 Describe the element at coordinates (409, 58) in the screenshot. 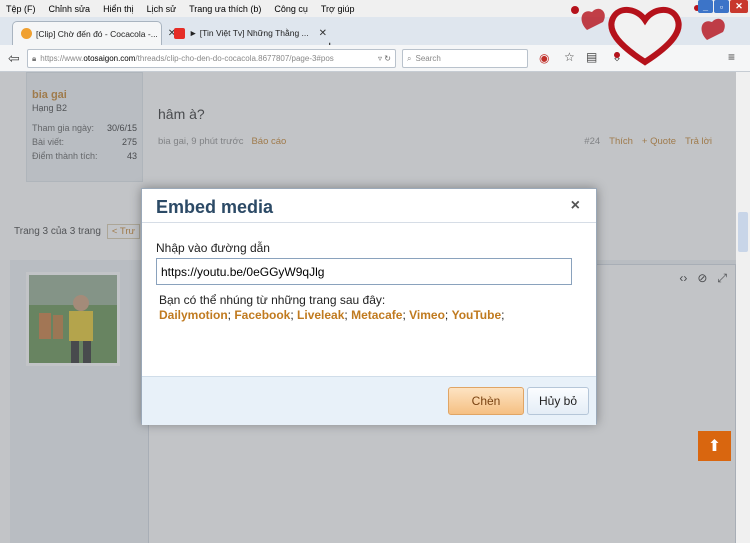

I see `search-icon: ⌕` at that location.